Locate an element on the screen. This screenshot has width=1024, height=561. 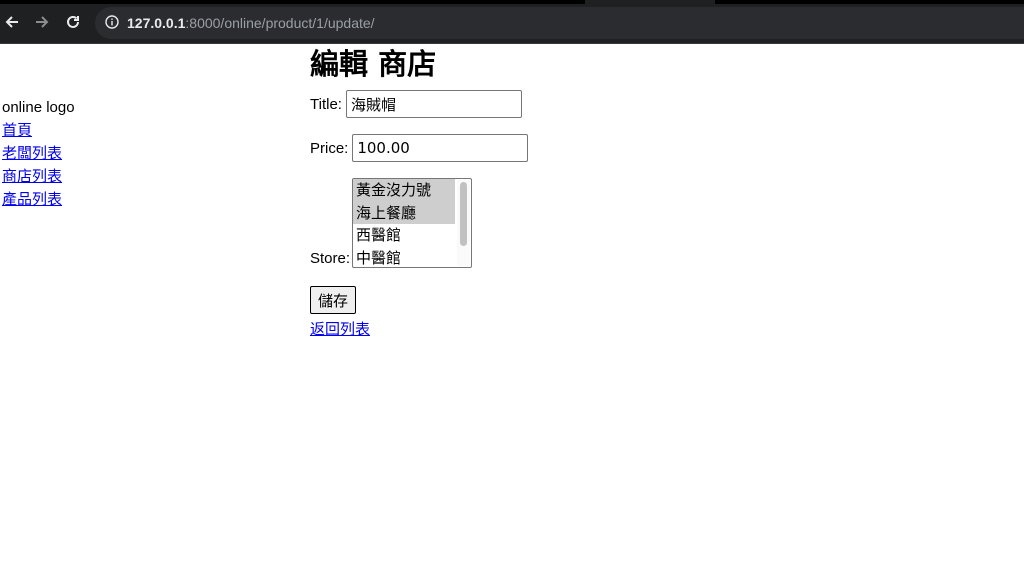
store-option: 中醫館 is located at coordinates (404, 257).